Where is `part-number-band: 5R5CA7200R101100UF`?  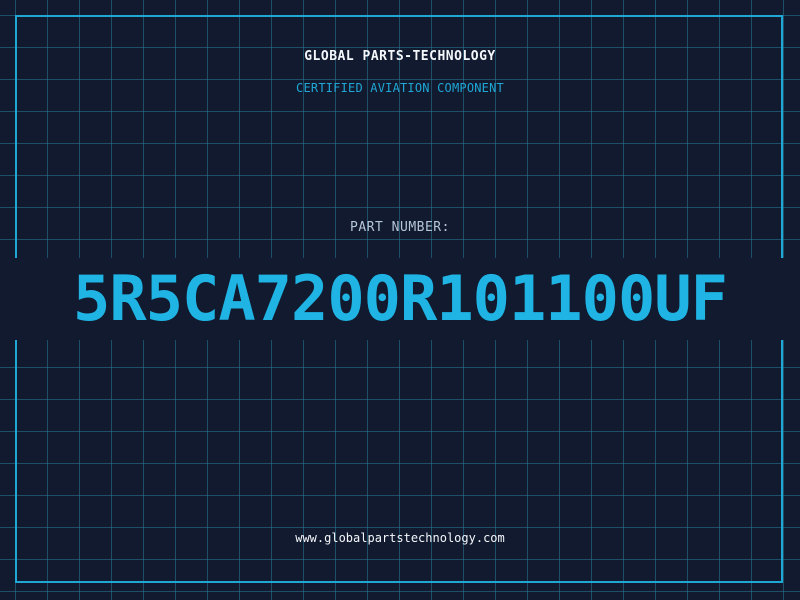
part-number-band: 5R5CA7200R101100UF is located at coordinates (400, 299).